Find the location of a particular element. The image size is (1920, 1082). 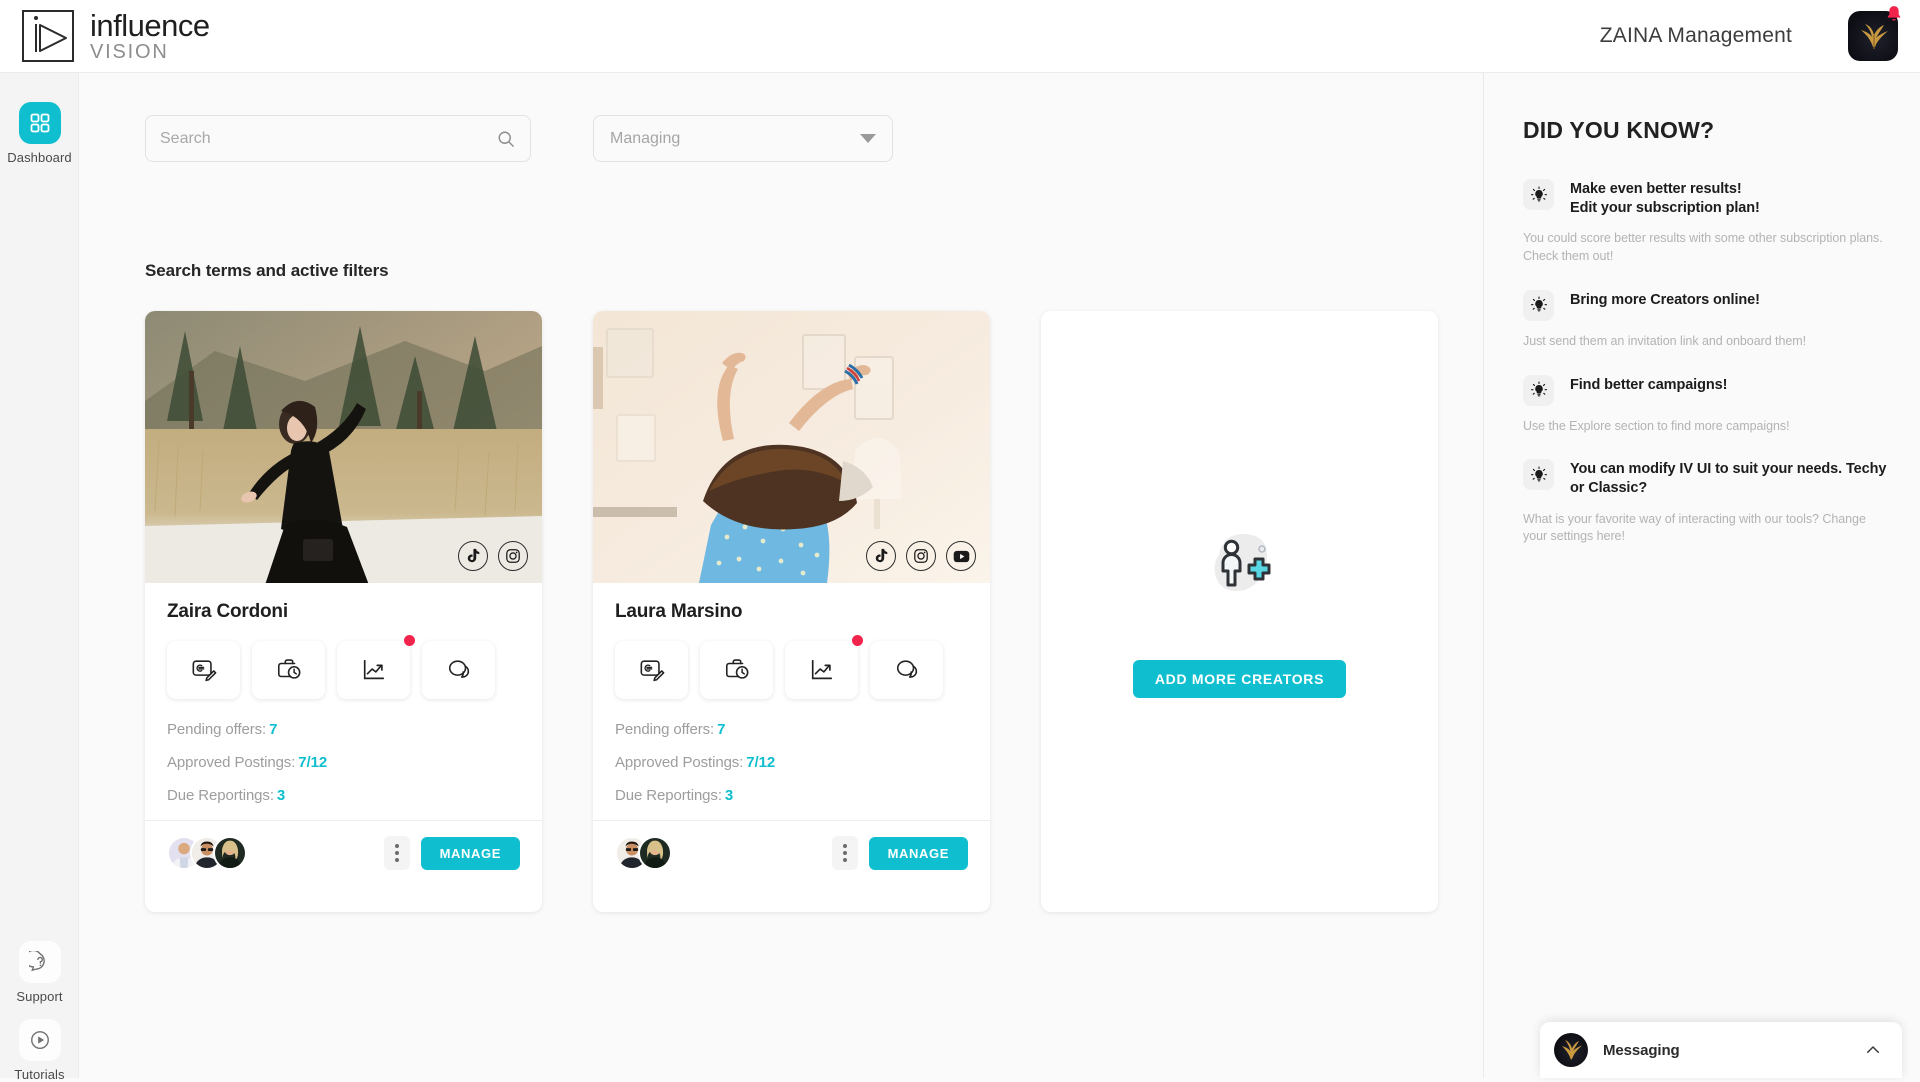

filter-selected-value: Managing is located at coordinates (735, 139).